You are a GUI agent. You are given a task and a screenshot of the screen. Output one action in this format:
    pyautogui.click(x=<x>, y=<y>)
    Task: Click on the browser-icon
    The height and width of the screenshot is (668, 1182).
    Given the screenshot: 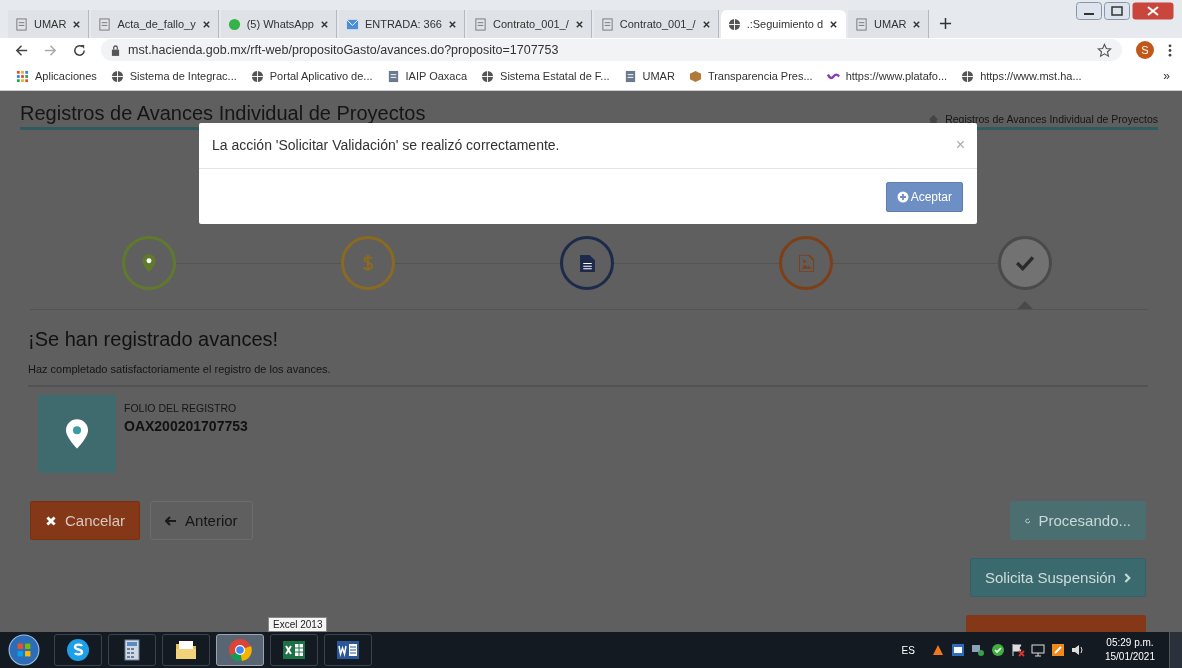 What is the action you would take?
    pyautogui.click(x=240, y=650)
    